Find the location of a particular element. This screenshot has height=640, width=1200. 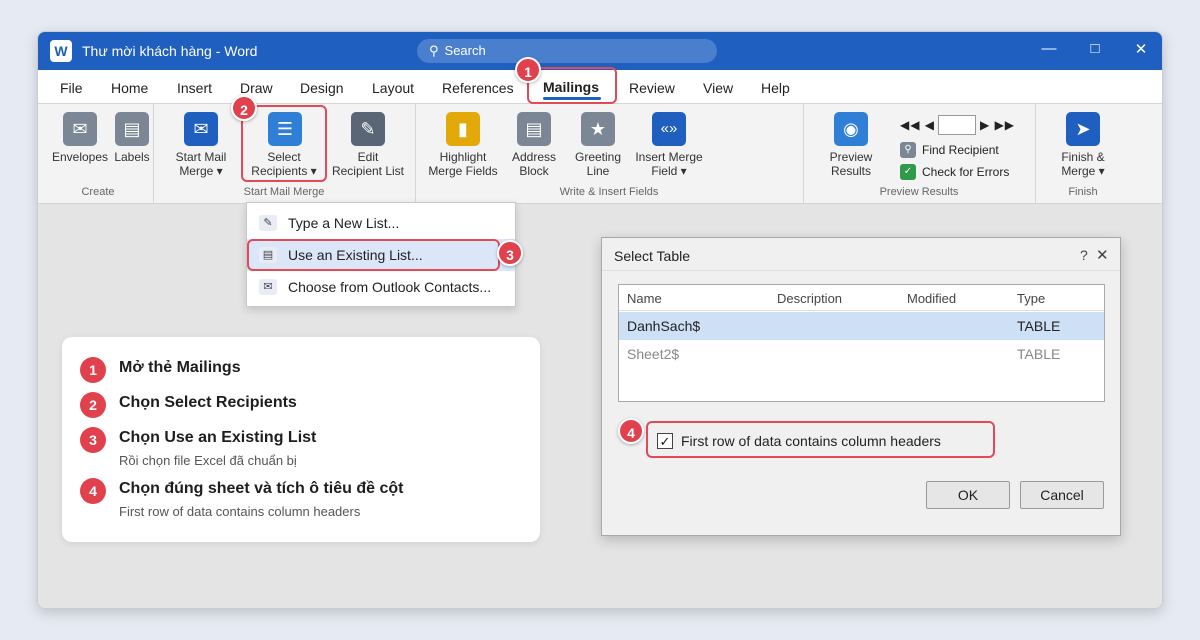

insert-line2: Field ▾ is located at coordinates (669, 171).